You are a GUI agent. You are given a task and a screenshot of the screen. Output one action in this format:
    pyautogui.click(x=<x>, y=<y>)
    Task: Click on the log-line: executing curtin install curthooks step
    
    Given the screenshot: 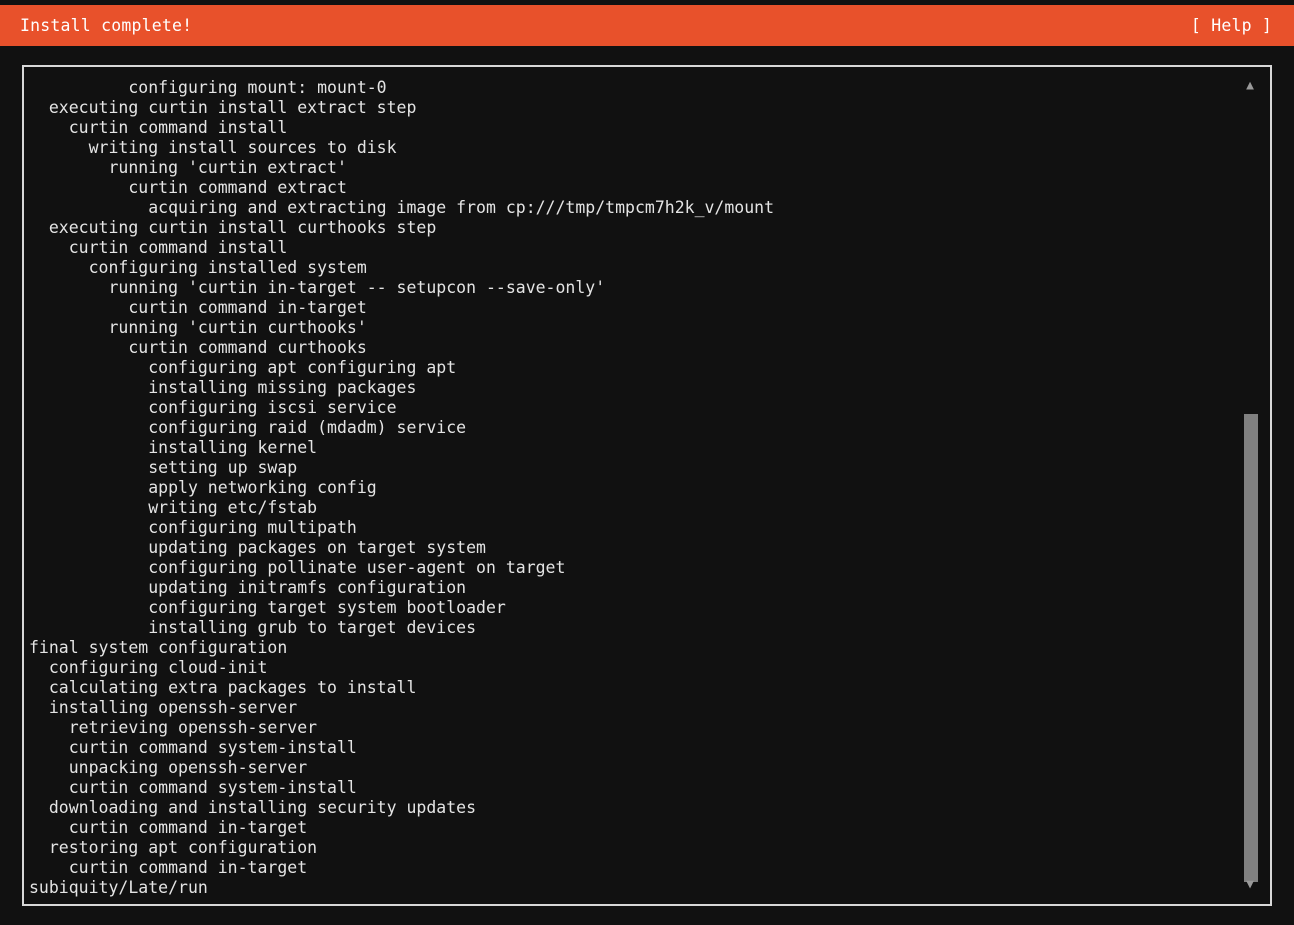 What is the action you would take?
    pyautogui.click(x=233, y=227)
    